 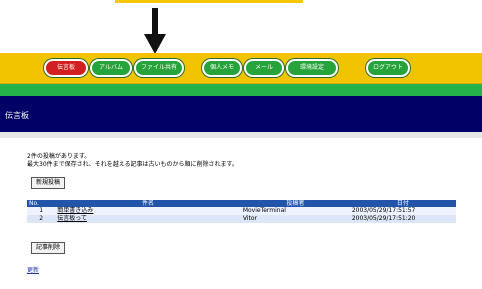 I want to click on row-subject-link: 簡単書き込み, so click(x=148, y=211).